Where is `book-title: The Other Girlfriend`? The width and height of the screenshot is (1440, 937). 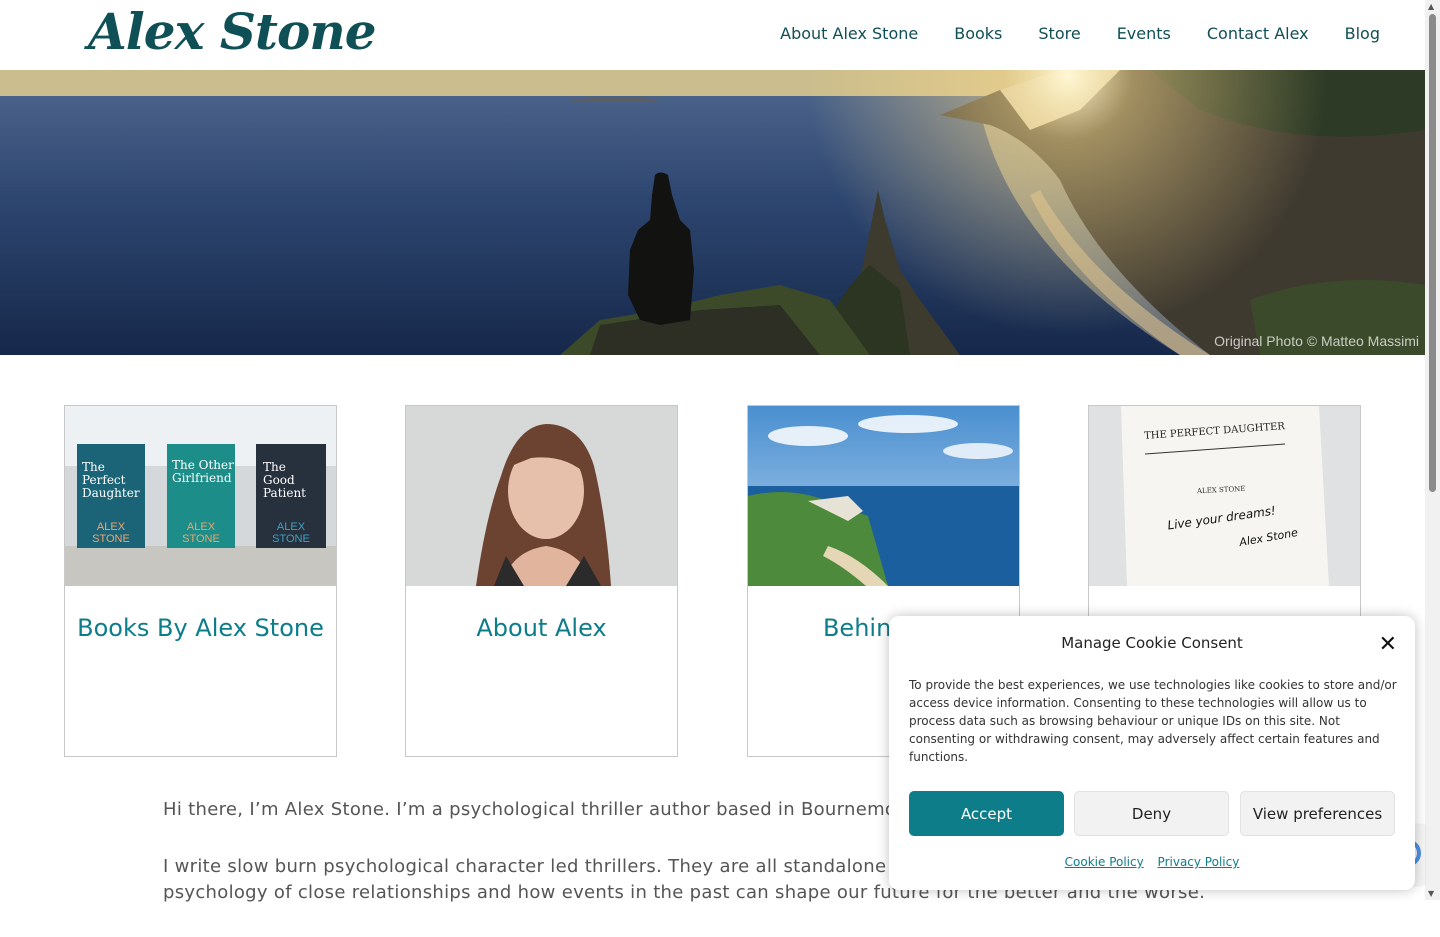 book-title: The Other Girlfriend is located at coordinates (203, 471).